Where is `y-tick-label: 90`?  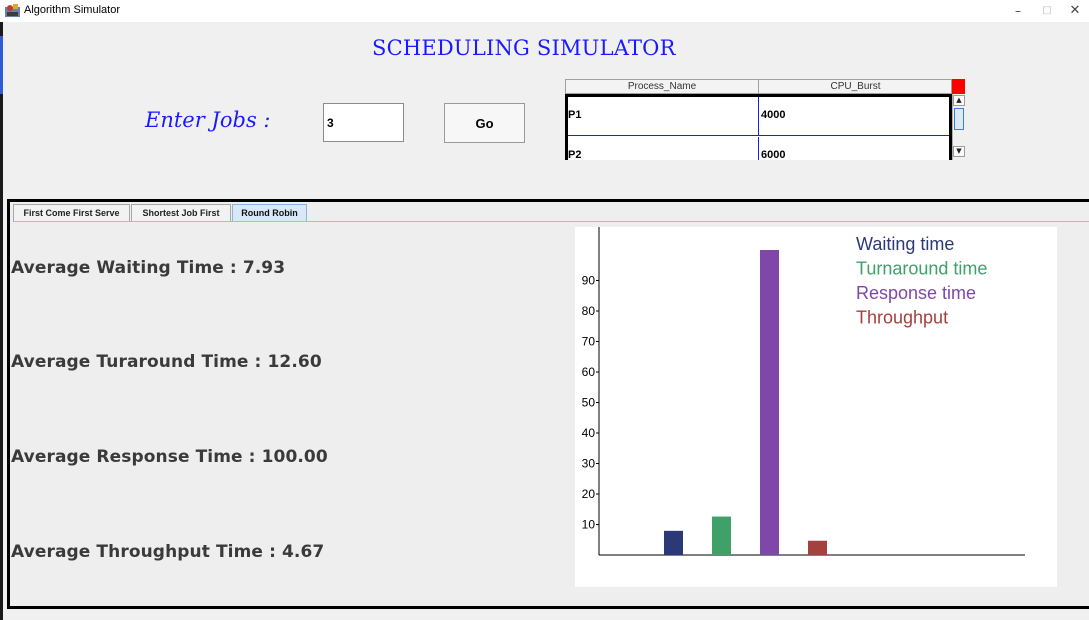 y-tick-label: 90 is located at coordinates (589, 281).